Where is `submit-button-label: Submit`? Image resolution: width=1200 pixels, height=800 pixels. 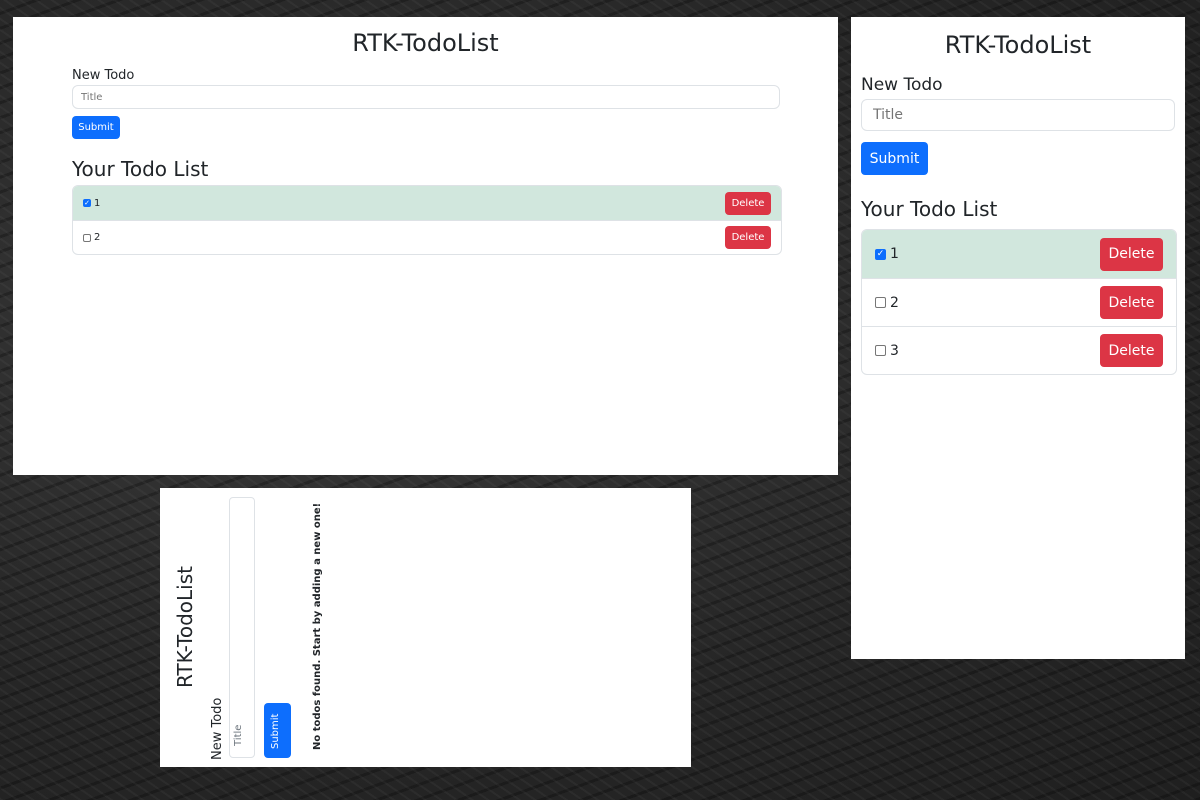 submit-button-label: Submit is located at coordinates (275, 731).